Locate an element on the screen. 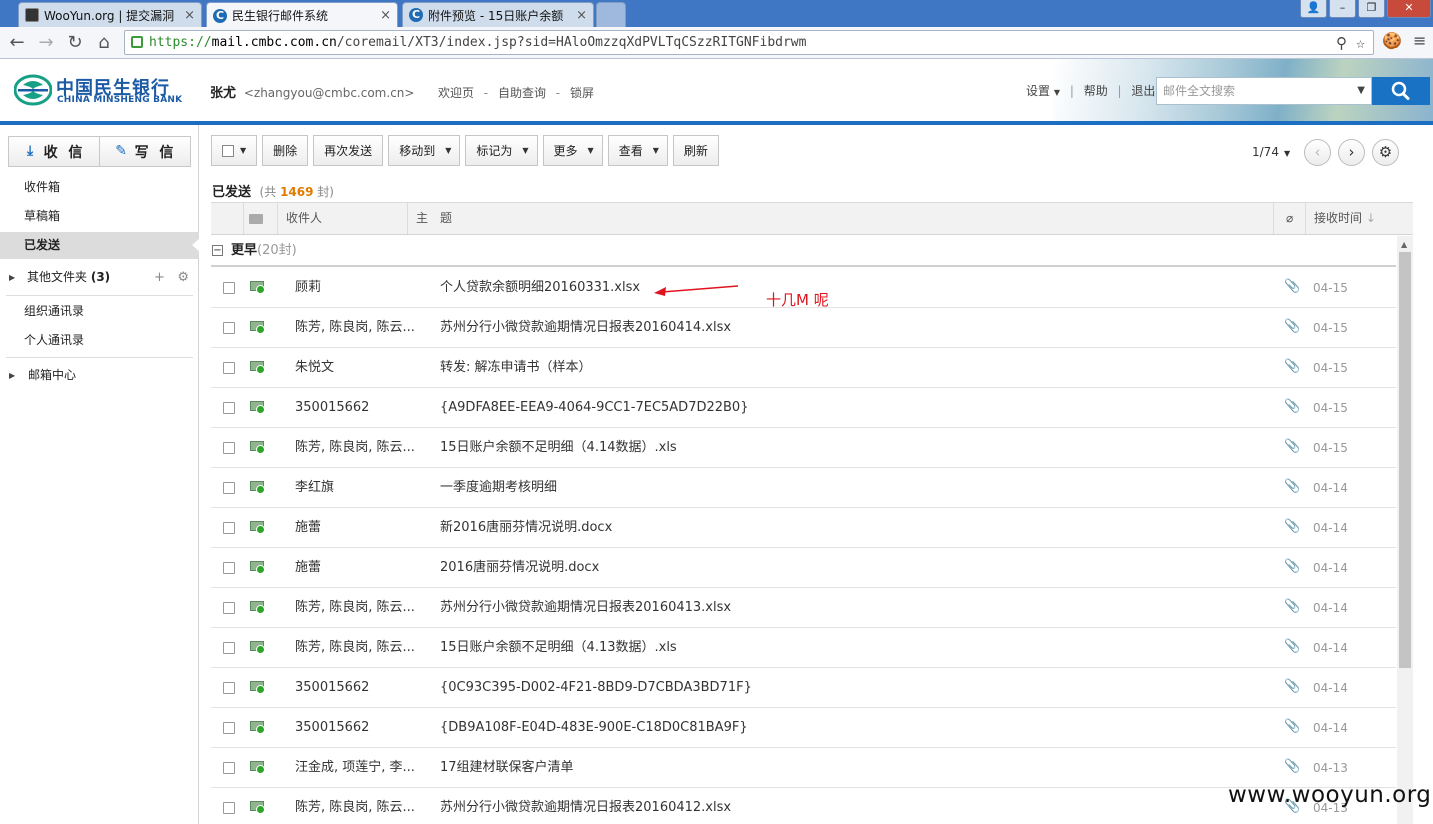 The image size is (1433, 824). settings-link: 设置 is located at coordinates (1038, 91).